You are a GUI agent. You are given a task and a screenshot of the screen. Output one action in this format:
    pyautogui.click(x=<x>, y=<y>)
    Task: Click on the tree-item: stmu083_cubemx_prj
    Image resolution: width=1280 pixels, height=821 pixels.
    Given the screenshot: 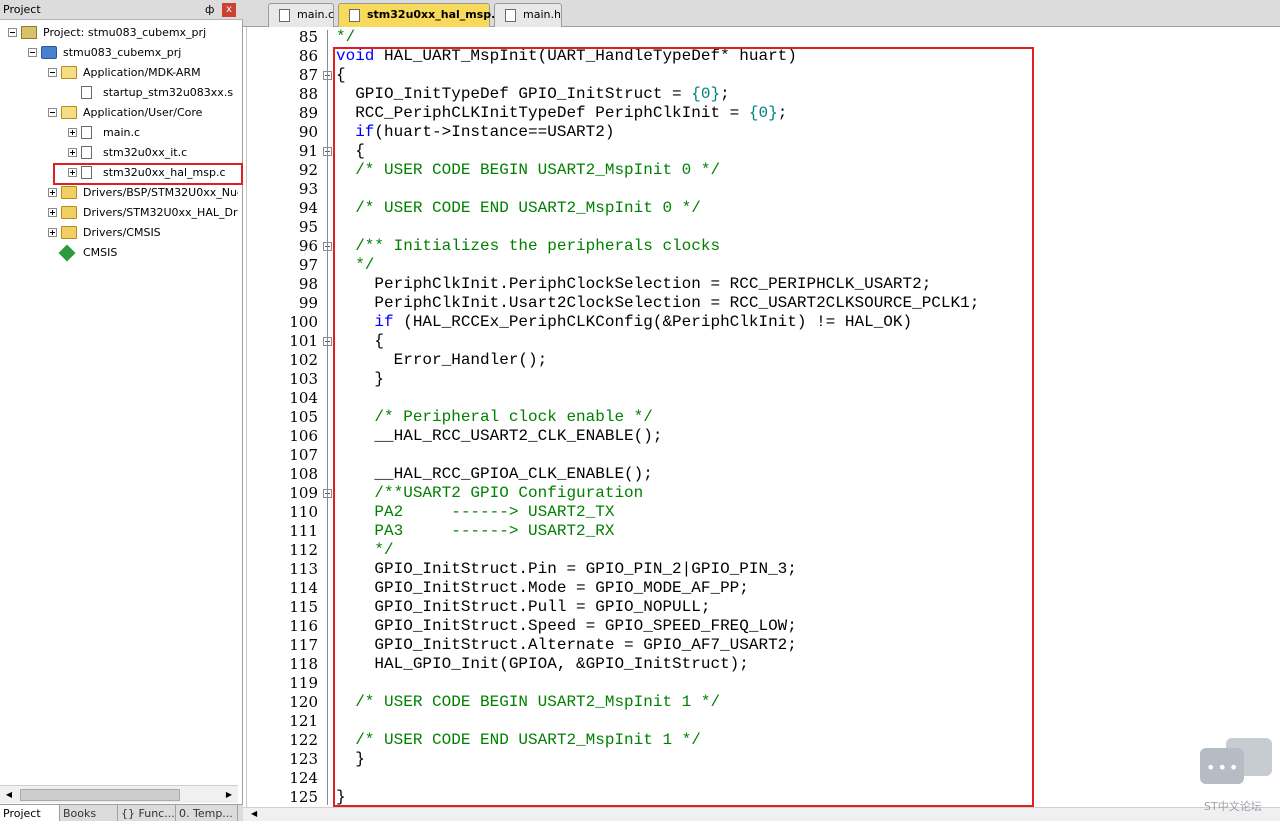 What is the action you would take?
    pyautogui.click(x=119, y=52)
    